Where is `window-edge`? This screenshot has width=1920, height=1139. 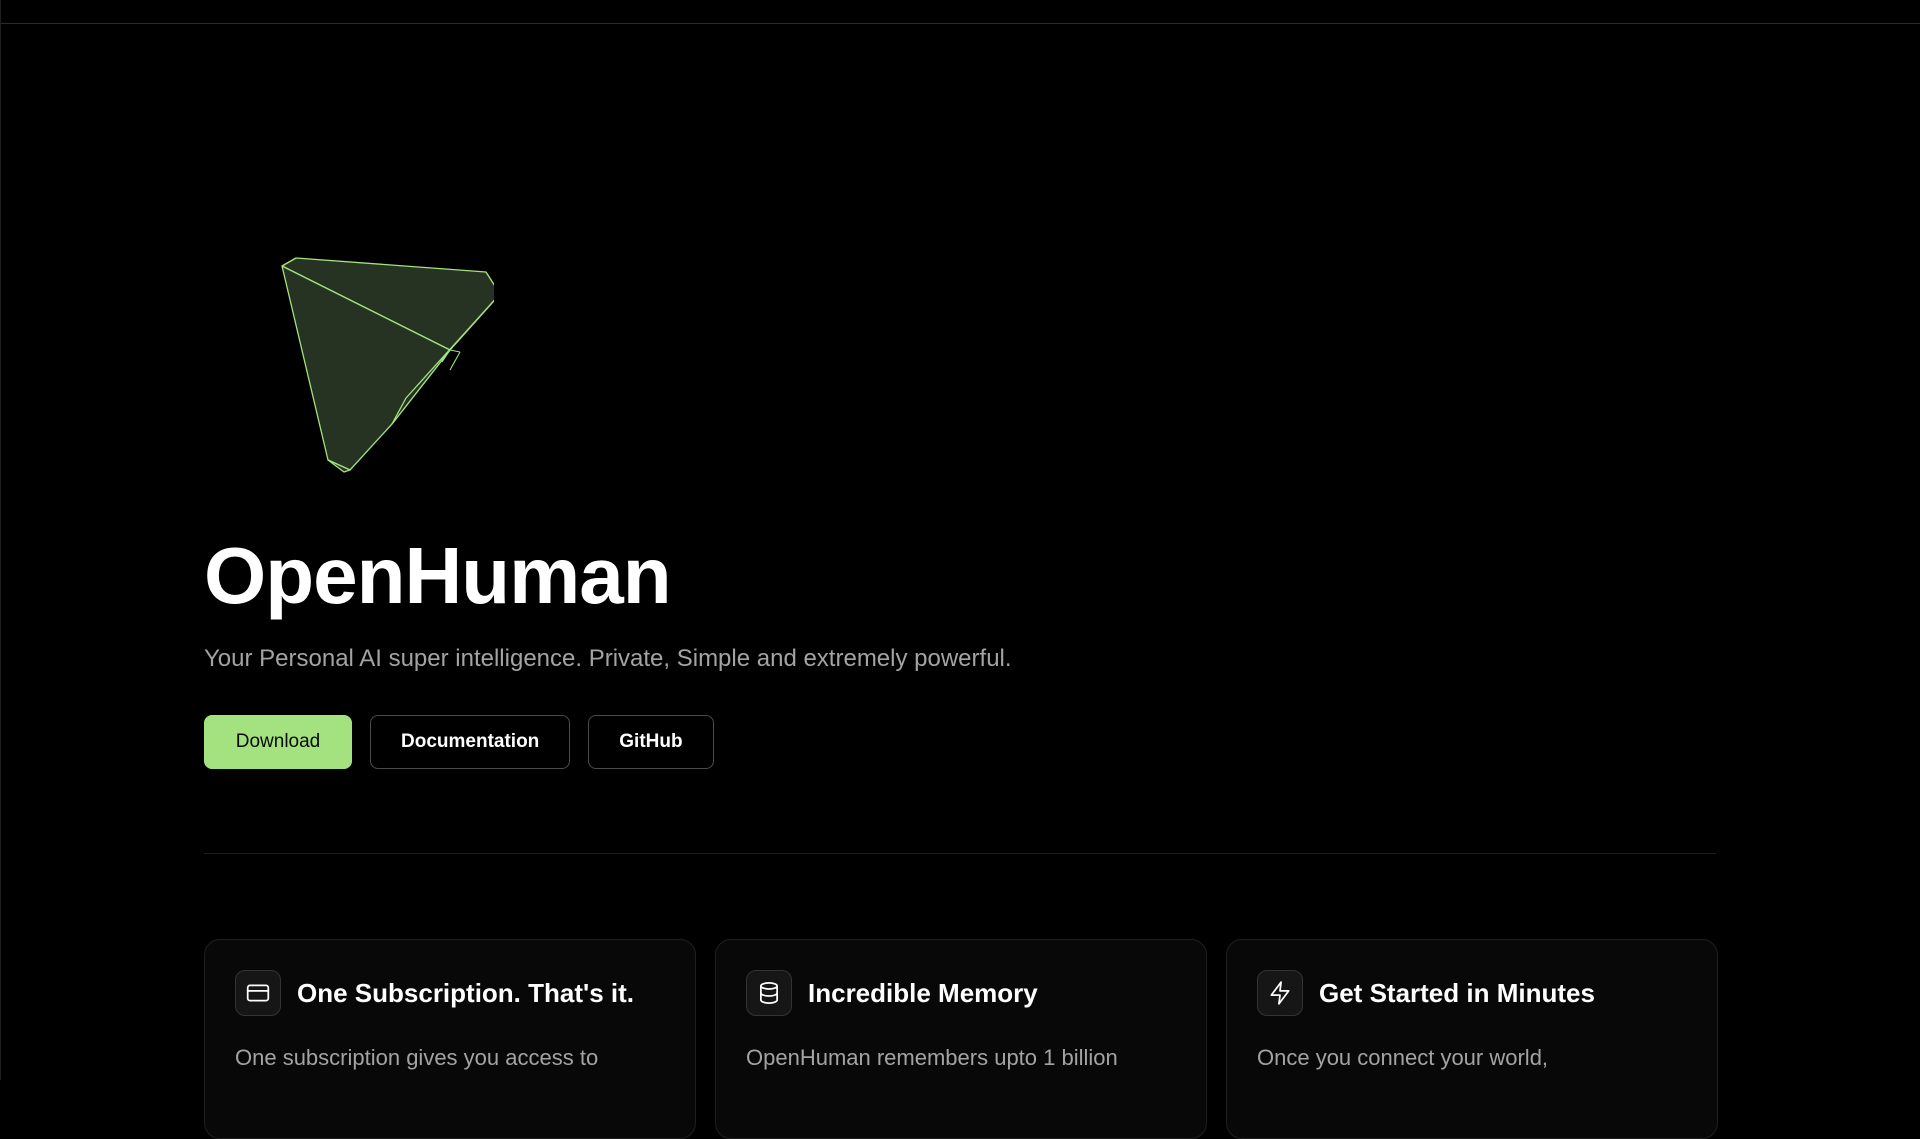
window-edge is located at coordinates (0, 540).